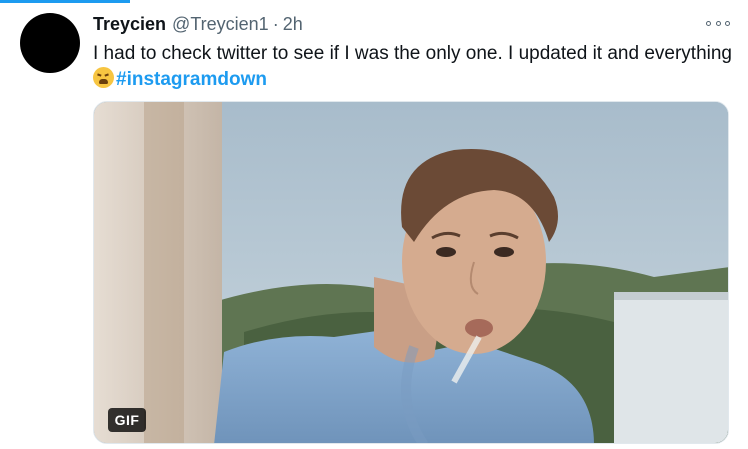 Image resolution: width=748 pixels, height=449 pixels. What do you see at coordinates (129, 24) in the screenshot?
I see `display-name: Treycien` at bounding box center [129, 24].